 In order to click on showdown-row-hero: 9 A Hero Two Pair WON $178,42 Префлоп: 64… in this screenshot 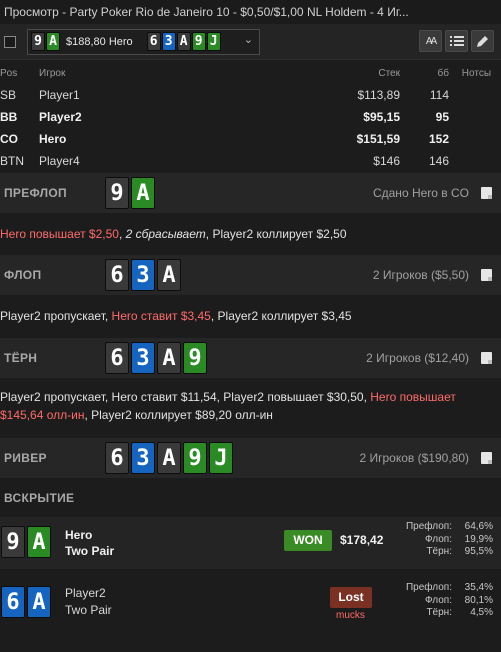, I will do `click(250, 543)`.